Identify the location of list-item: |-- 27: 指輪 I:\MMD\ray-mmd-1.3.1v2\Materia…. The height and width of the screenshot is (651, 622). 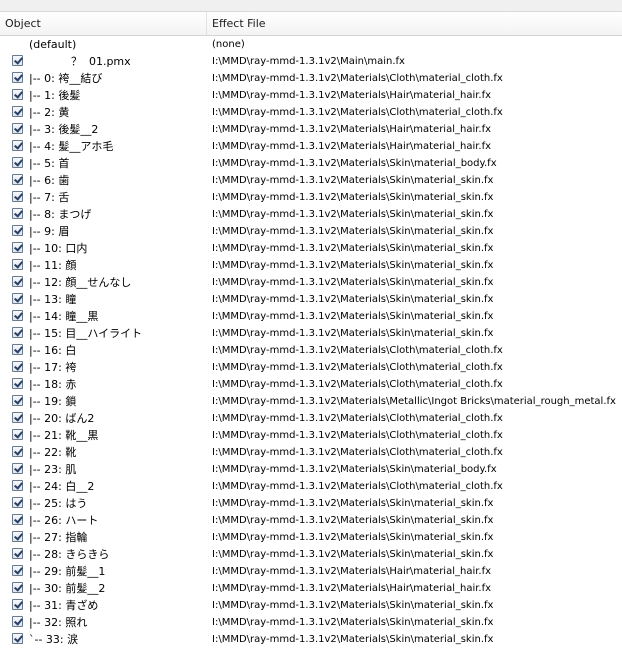
(311, 537).